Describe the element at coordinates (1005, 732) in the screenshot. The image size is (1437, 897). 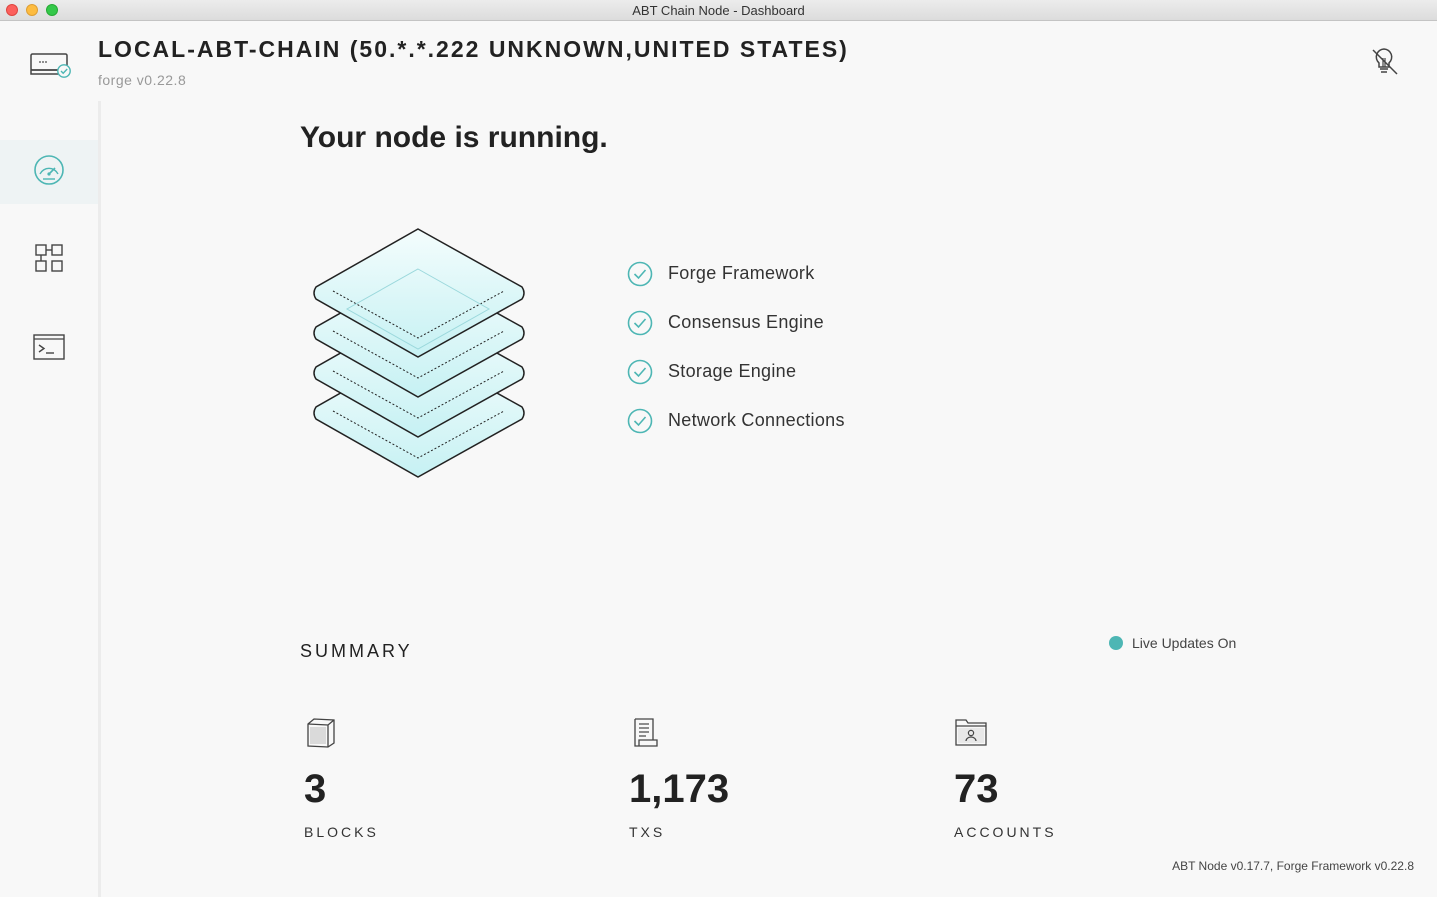
I see `folder-user-icon` at that location.